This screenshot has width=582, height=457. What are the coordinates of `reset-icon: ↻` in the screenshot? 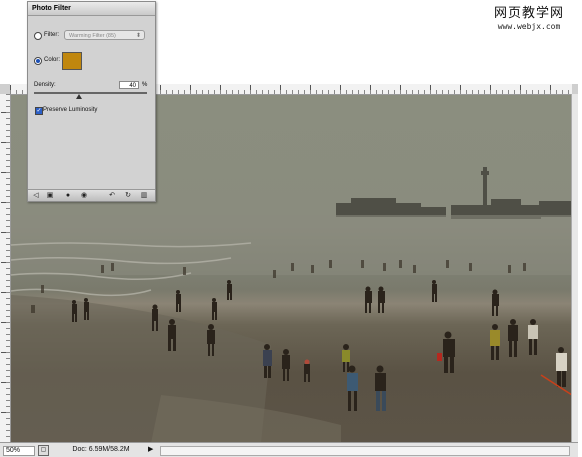 It's located at (128, 195).